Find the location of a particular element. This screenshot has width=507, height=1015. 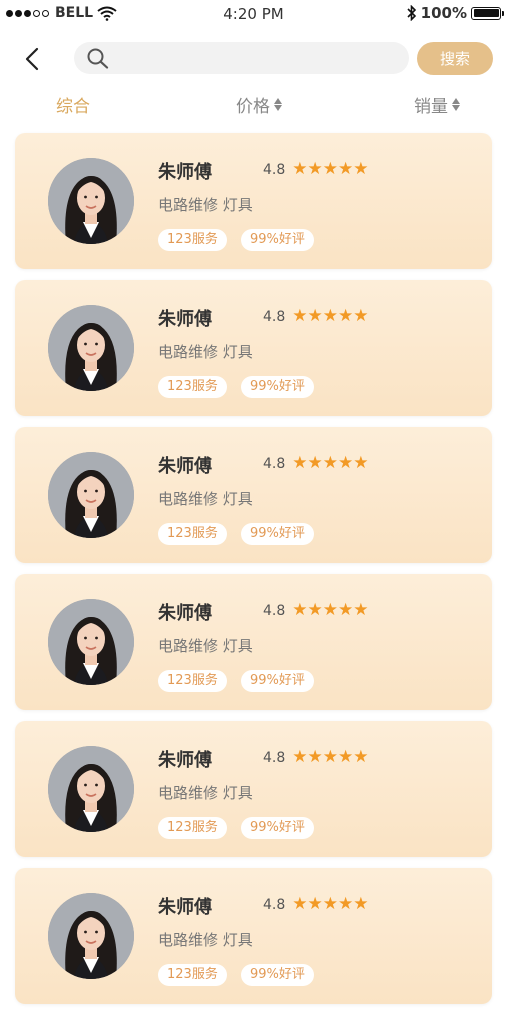

status-bar: BELL 4:20 PM 100% is located at coordinates (253, 14).